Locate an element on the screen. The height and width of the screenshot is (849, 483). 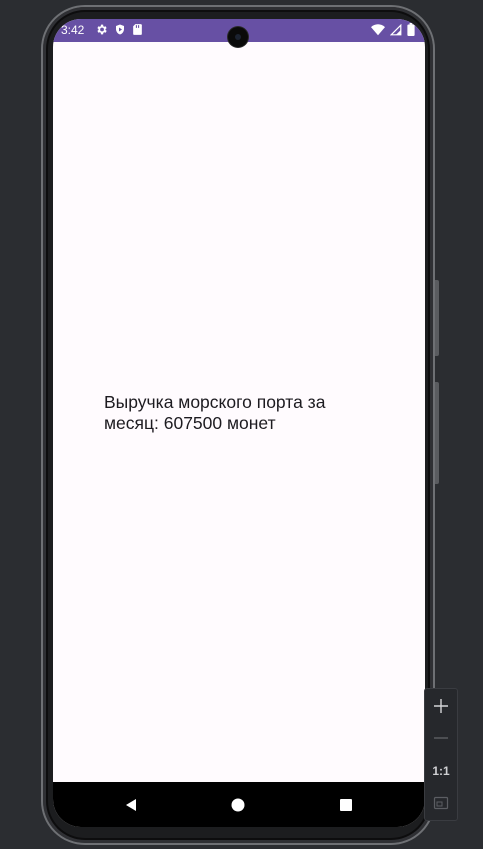
zoom-out-button is located at coordinates (441, 738).